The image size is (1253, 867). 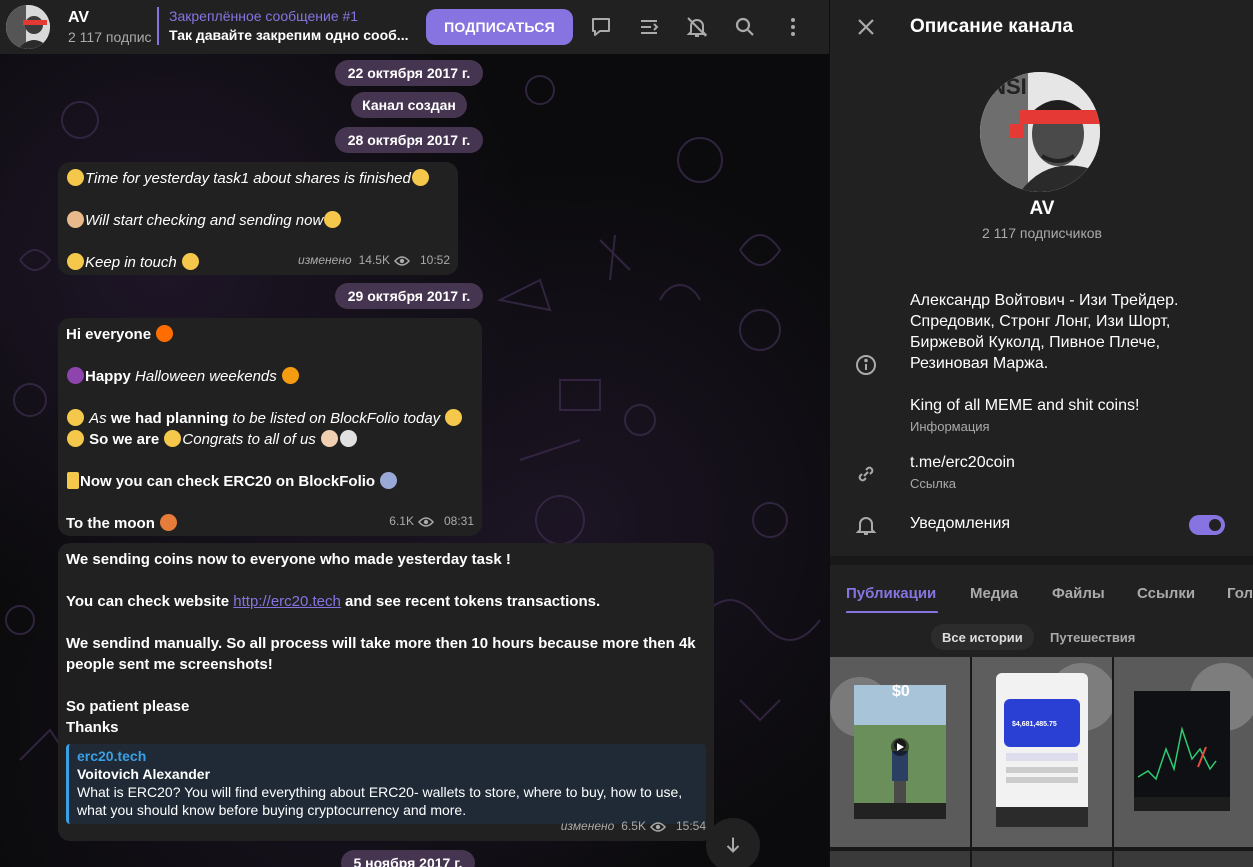 What do you see at coordinates (124, 439) in the screenshot?
I see `post-text: So we are` at bounding box center [124, 439].